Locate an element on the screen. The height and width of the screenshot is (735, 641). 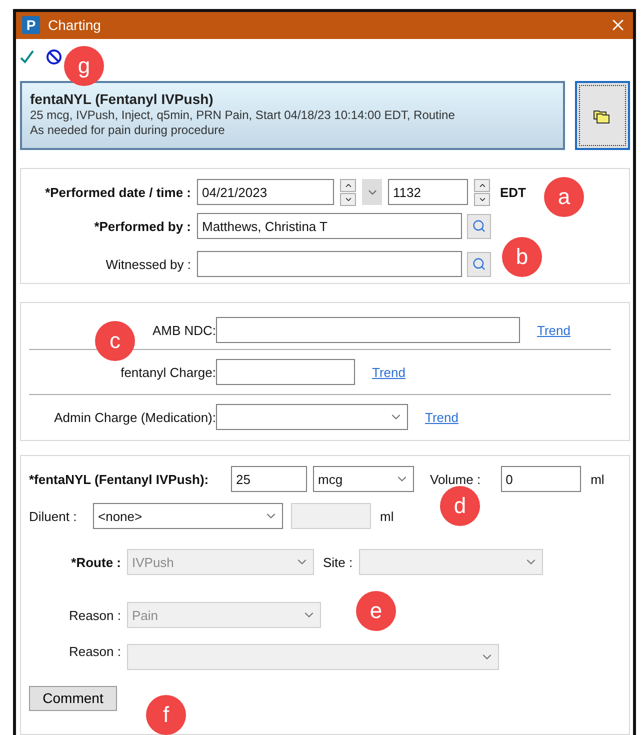
field-label: *Performed by : is located at coordinates (142, 226).